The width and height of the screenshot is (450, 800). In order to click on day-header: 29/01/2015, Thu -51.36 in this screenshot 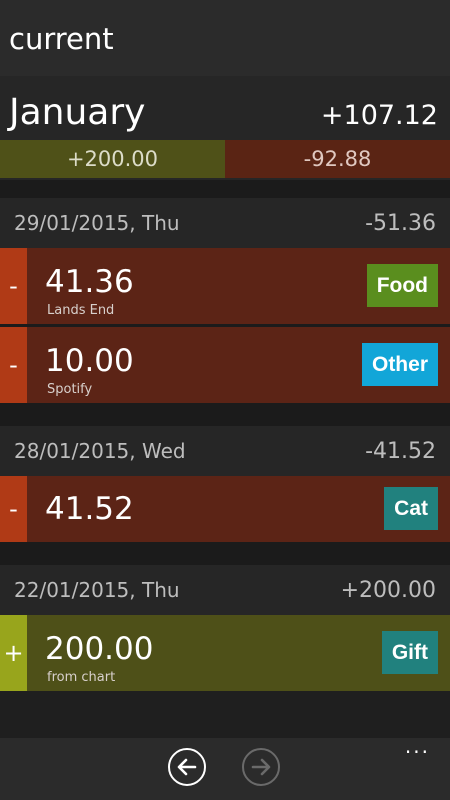, I will do `click(225, 223)`.